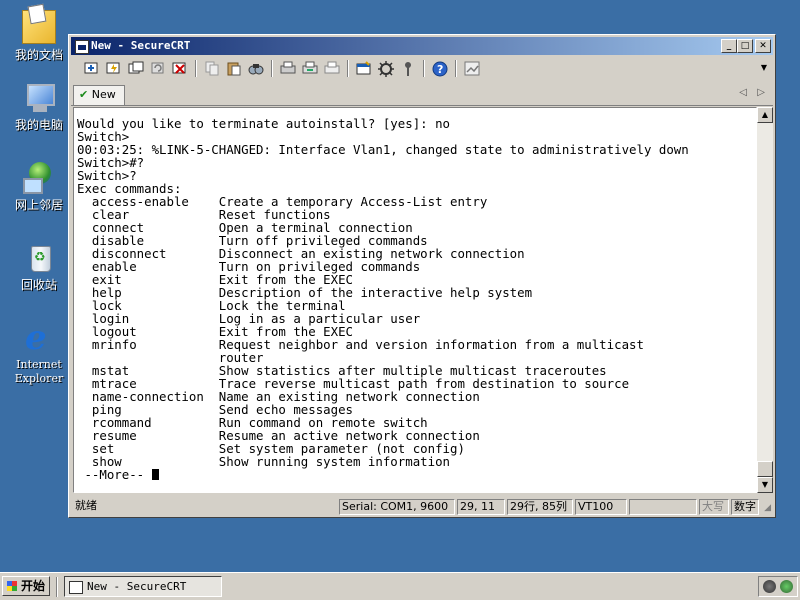 Image resolution: width=800 pixels, height=600 pixels. Describe the element at coordinates (422, 46) in the screenshot. I see `window-titlebar: New - SecureCRT _ □ ✕` at that location.